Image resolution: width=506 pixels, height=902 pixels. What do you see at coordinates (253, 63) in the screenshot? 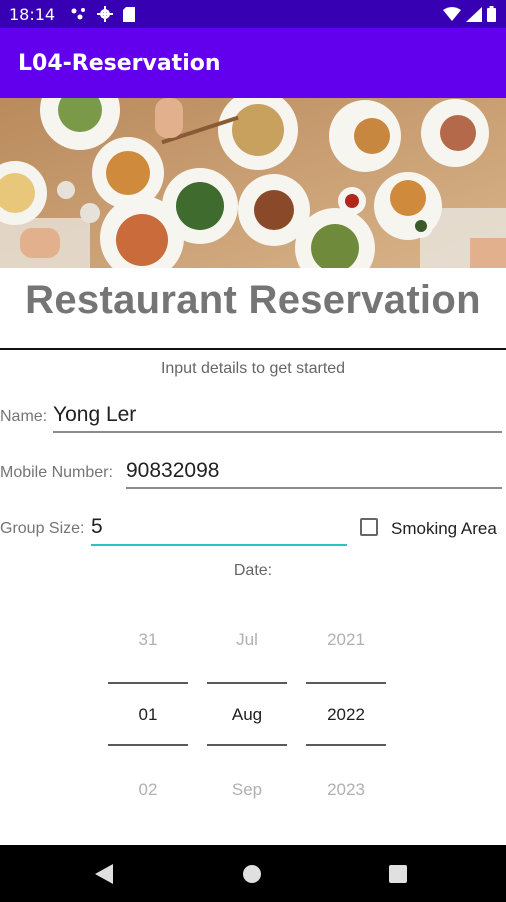
I see `app-bar: L04-Reservation` at bounding box center [253, 63].